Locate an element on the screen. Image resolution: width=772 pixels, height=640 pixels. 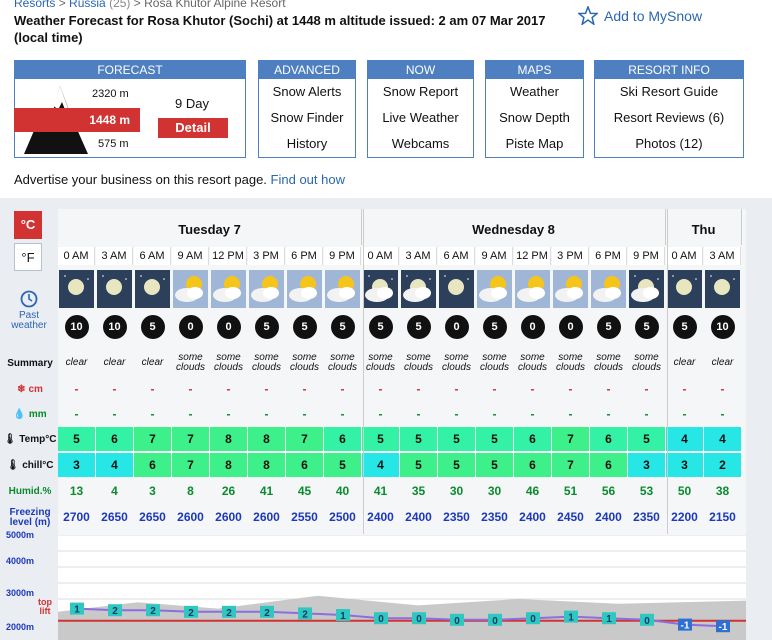
sun-cloud-icon is located at coordinates (190, 289).